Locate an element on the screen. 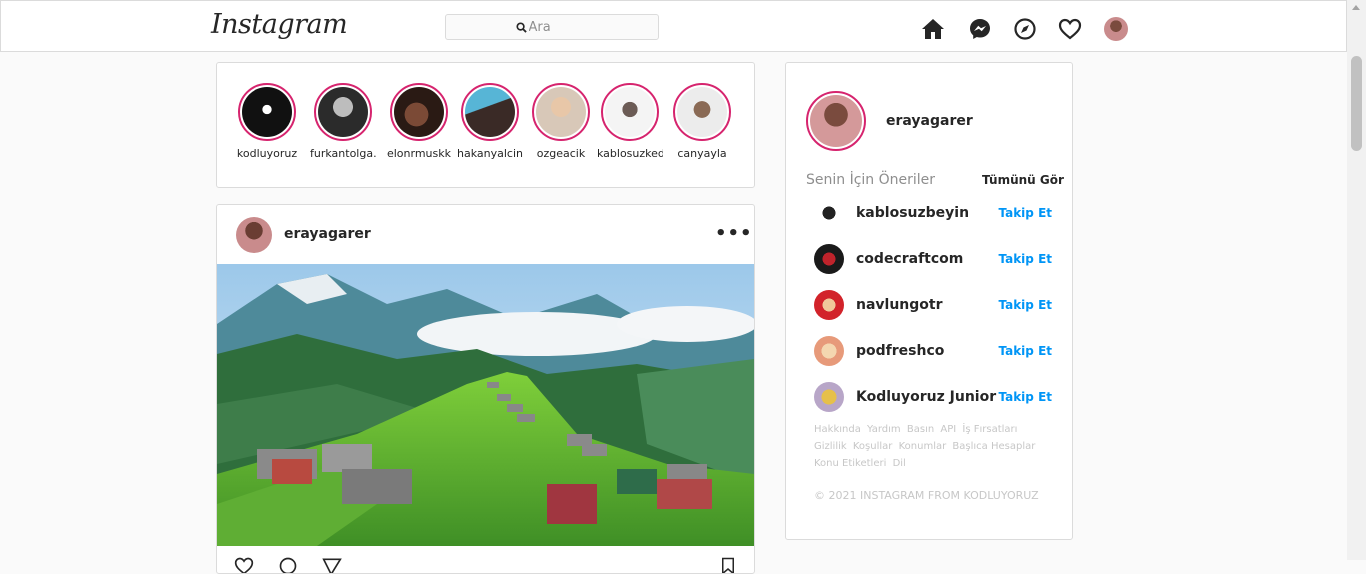  story-username: furkantolga.. is located at coordinates (343, 153).